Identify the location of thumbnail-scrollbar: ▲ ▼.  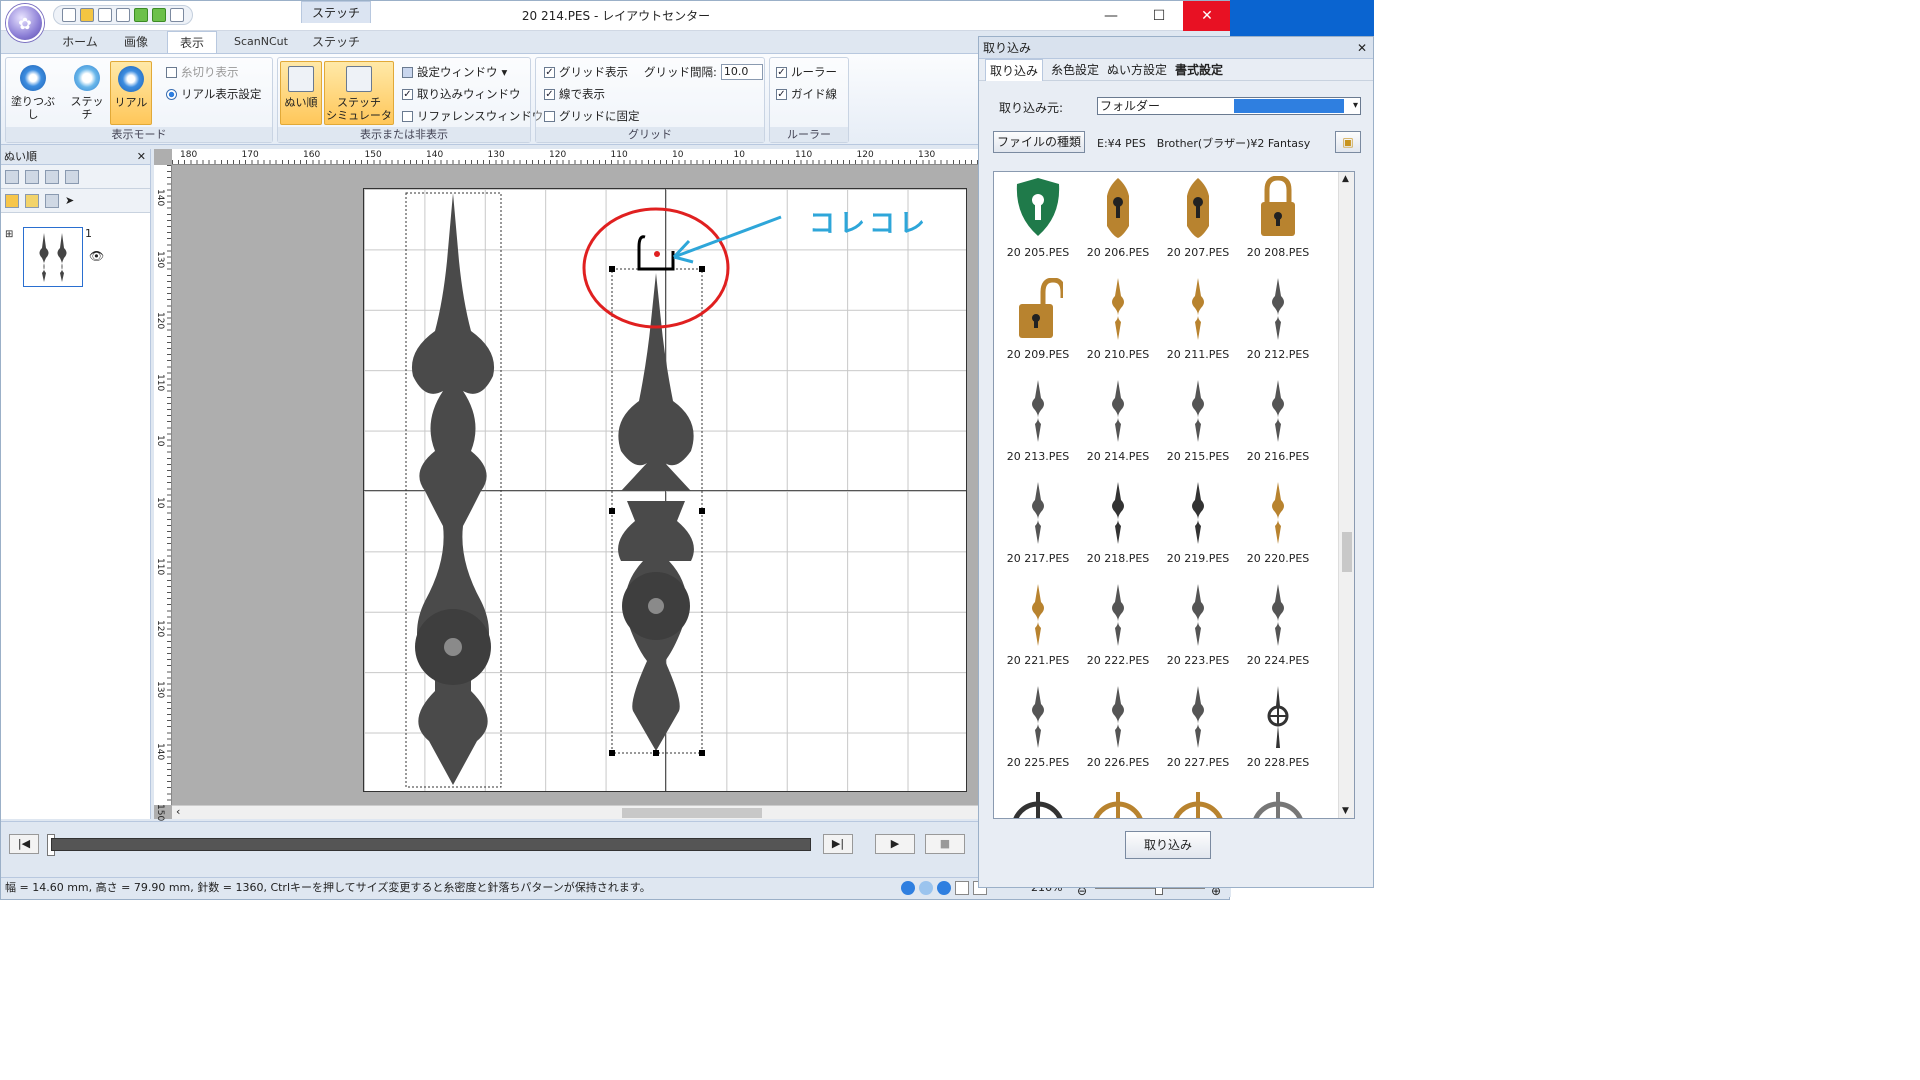
(1346, 495).